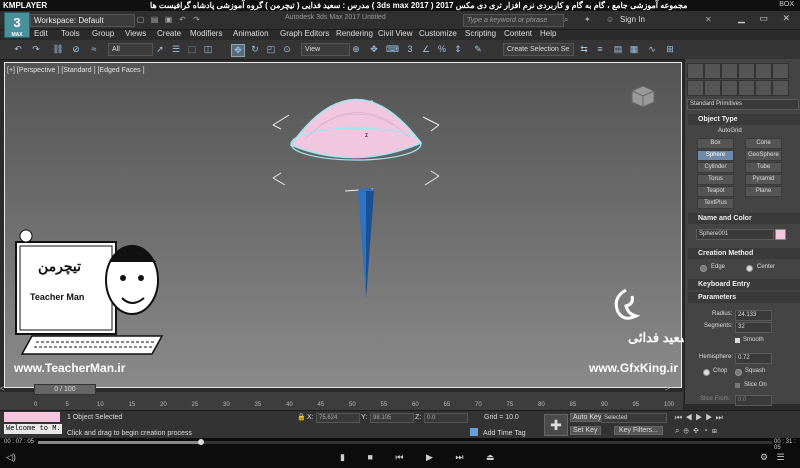 This screenshot has height=468, width=800. What do you see at coordinates (410, 49) in the screenshot?
I see `snaps-toggle-icon: 3` at bounding box center [410, 49].